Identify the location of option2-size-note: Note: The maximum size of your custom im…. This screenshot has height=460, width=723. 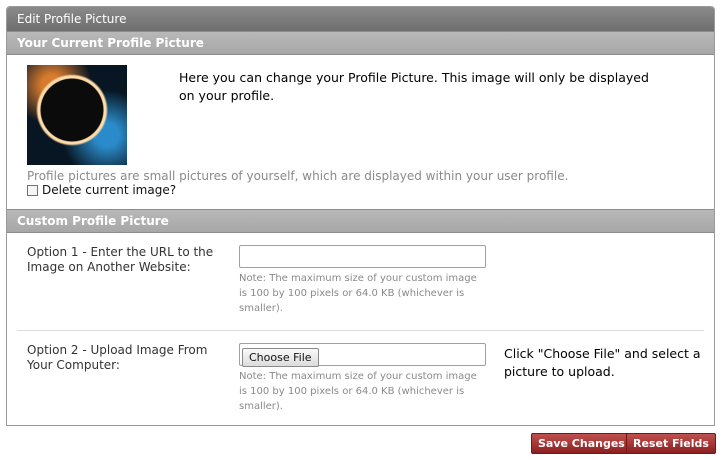
(358, 391).